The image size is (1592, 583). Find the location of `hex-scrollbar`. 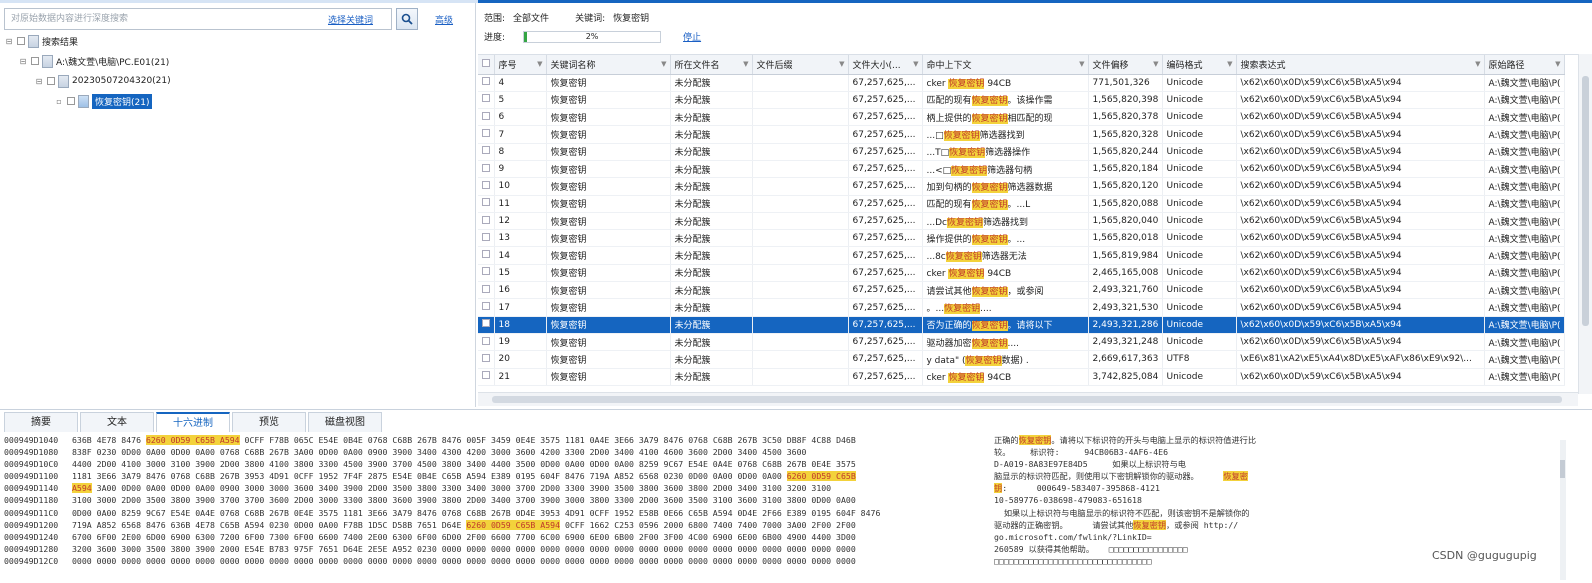

hex-scrollbar is located at coordinates (1563, 510).